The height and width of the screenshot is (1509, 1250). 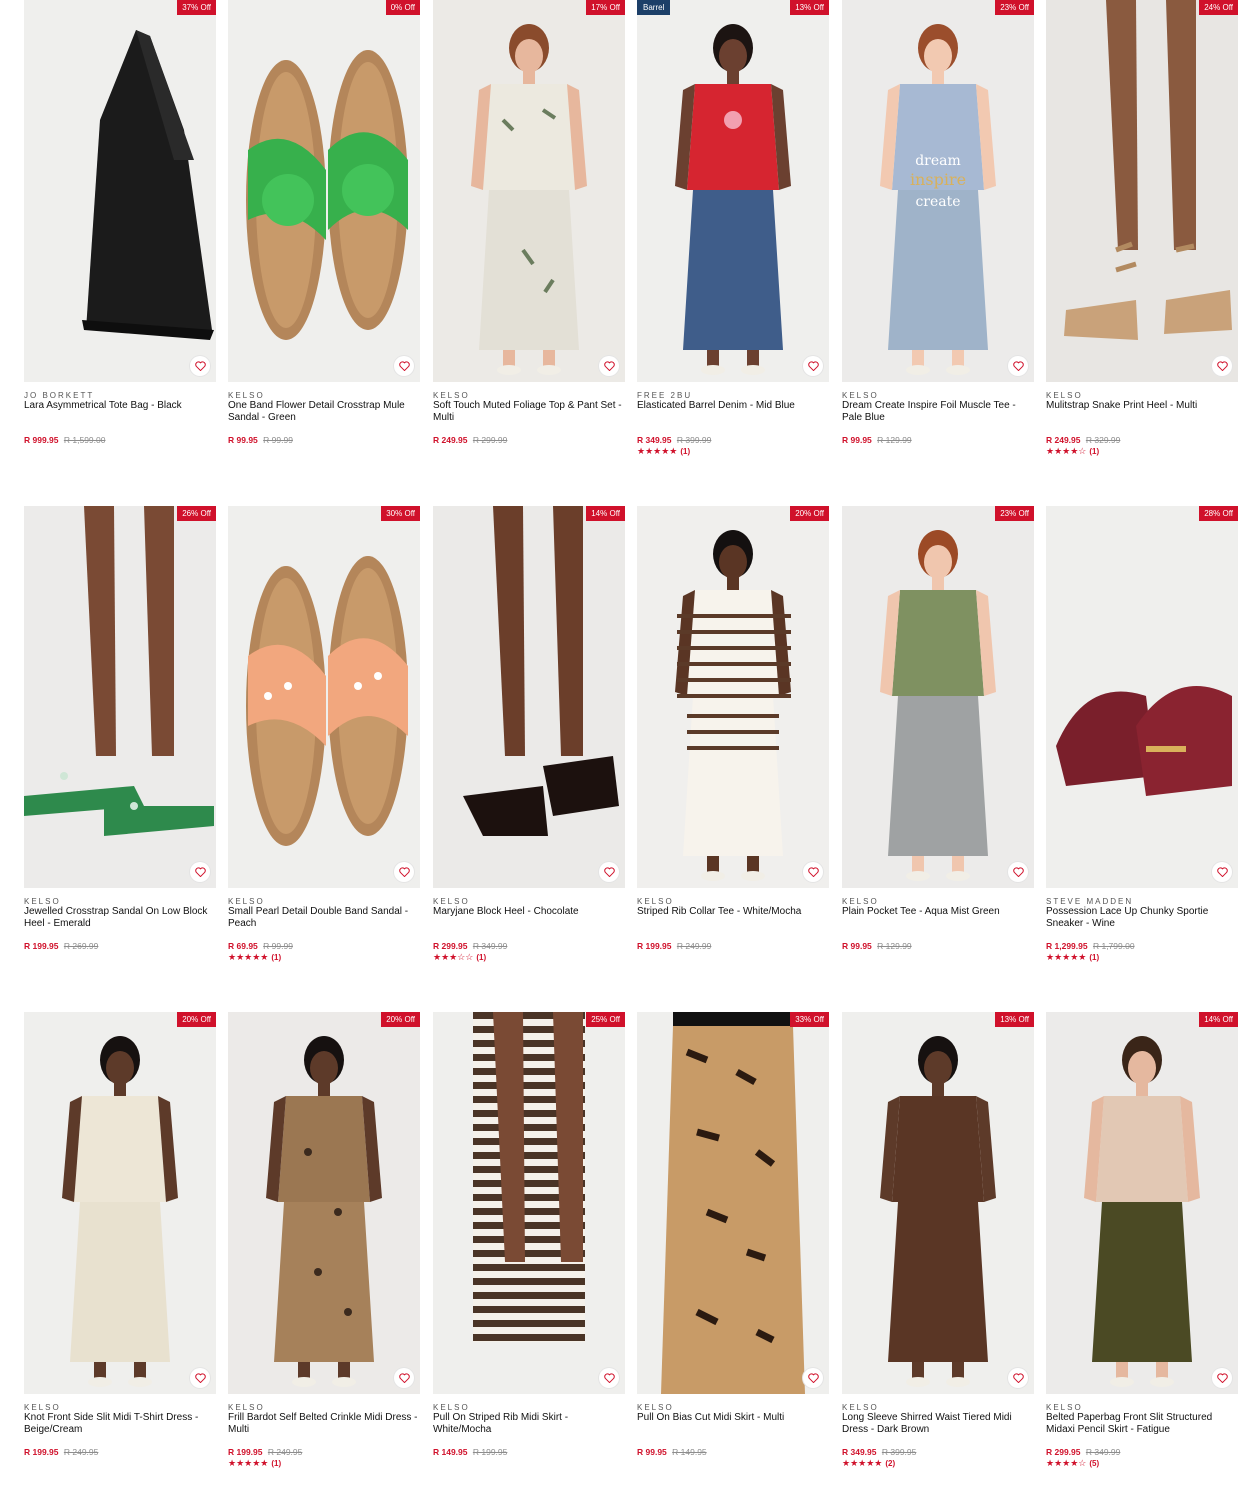 I want to click on sandal-image: 0% Off, so click(x=324, y=191).